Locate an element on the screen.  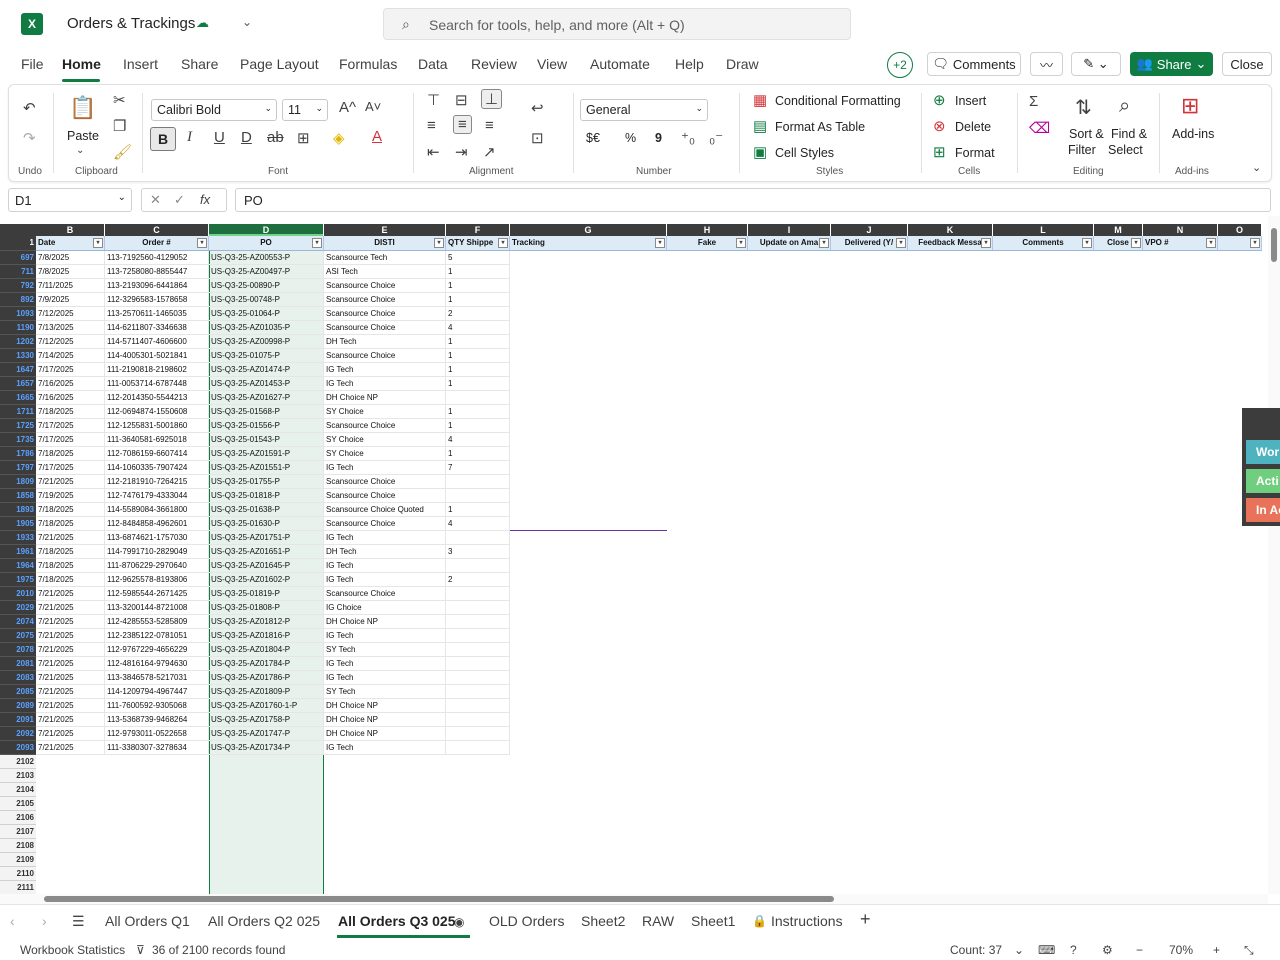
column-header-m: M is located at coordinates (1118, 230).